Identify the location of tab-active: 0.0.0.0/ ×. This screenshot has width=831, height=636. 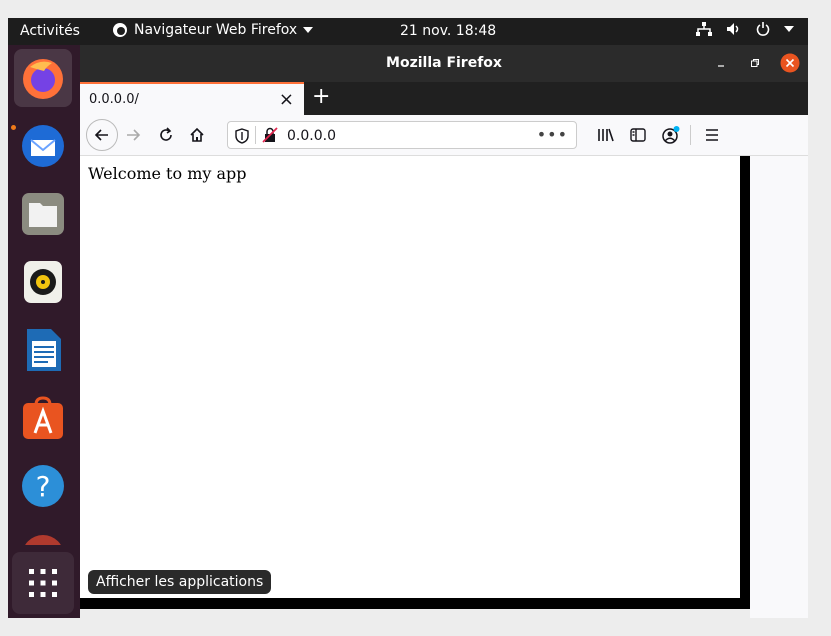
(192, 98).